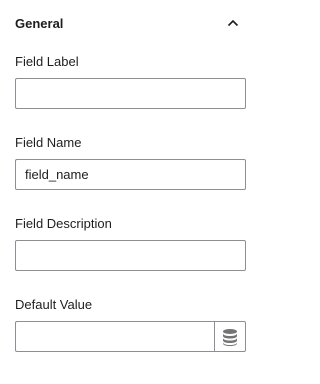  I want to click on field-name-group: Field Name, so click(130, 162).